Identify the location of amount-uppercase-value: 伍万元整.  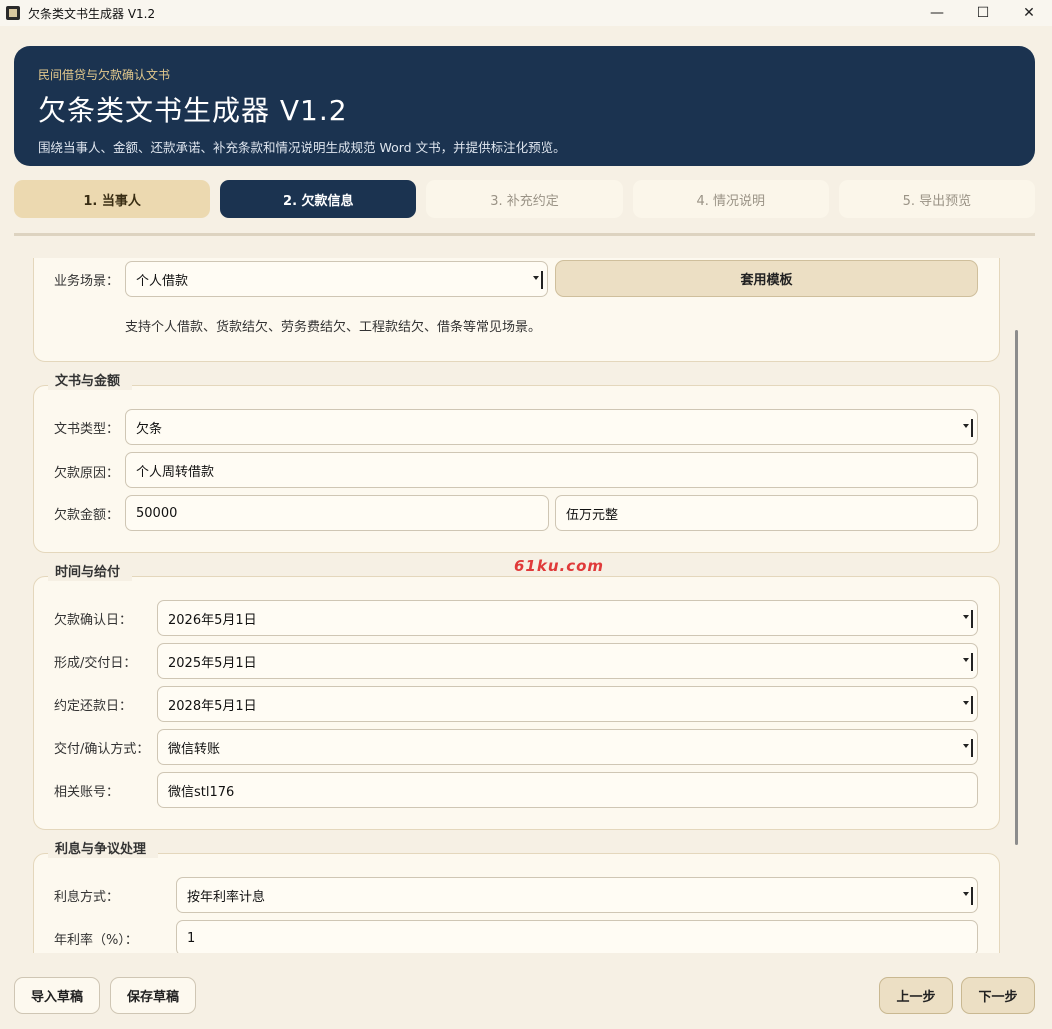
(592, 515).